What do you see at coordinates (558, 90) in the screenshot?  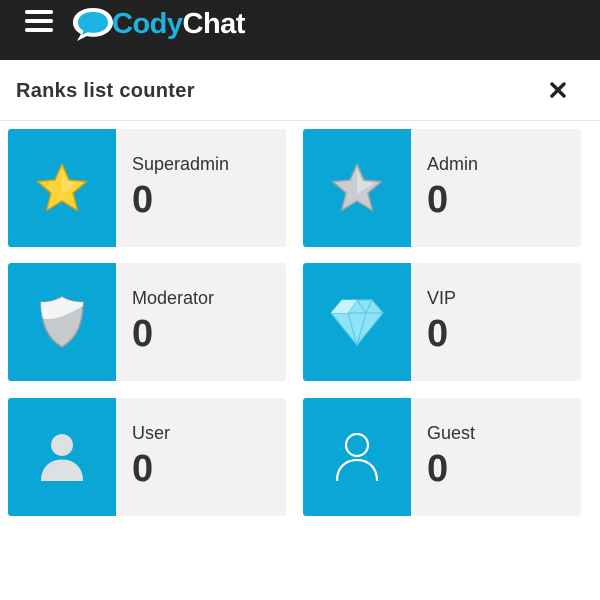 I see `close-icon` at bounding box center [558, 90].